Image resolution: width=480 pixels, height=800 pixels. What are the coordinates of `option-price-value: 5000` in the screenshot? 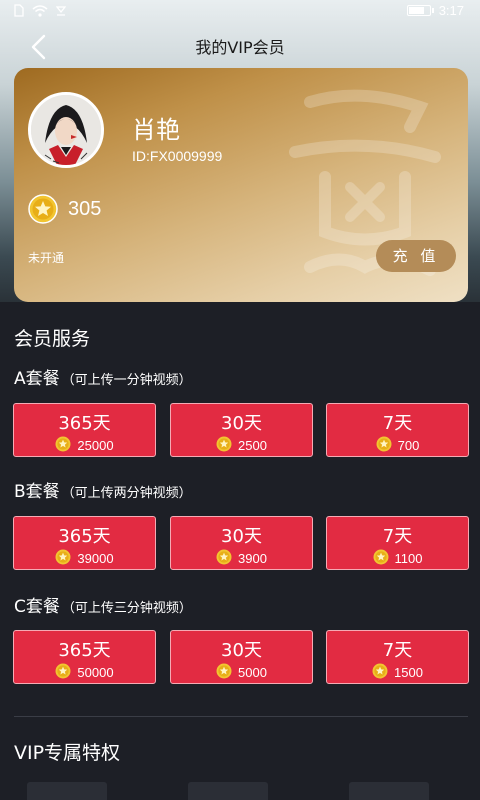 It's located at (252, 672).